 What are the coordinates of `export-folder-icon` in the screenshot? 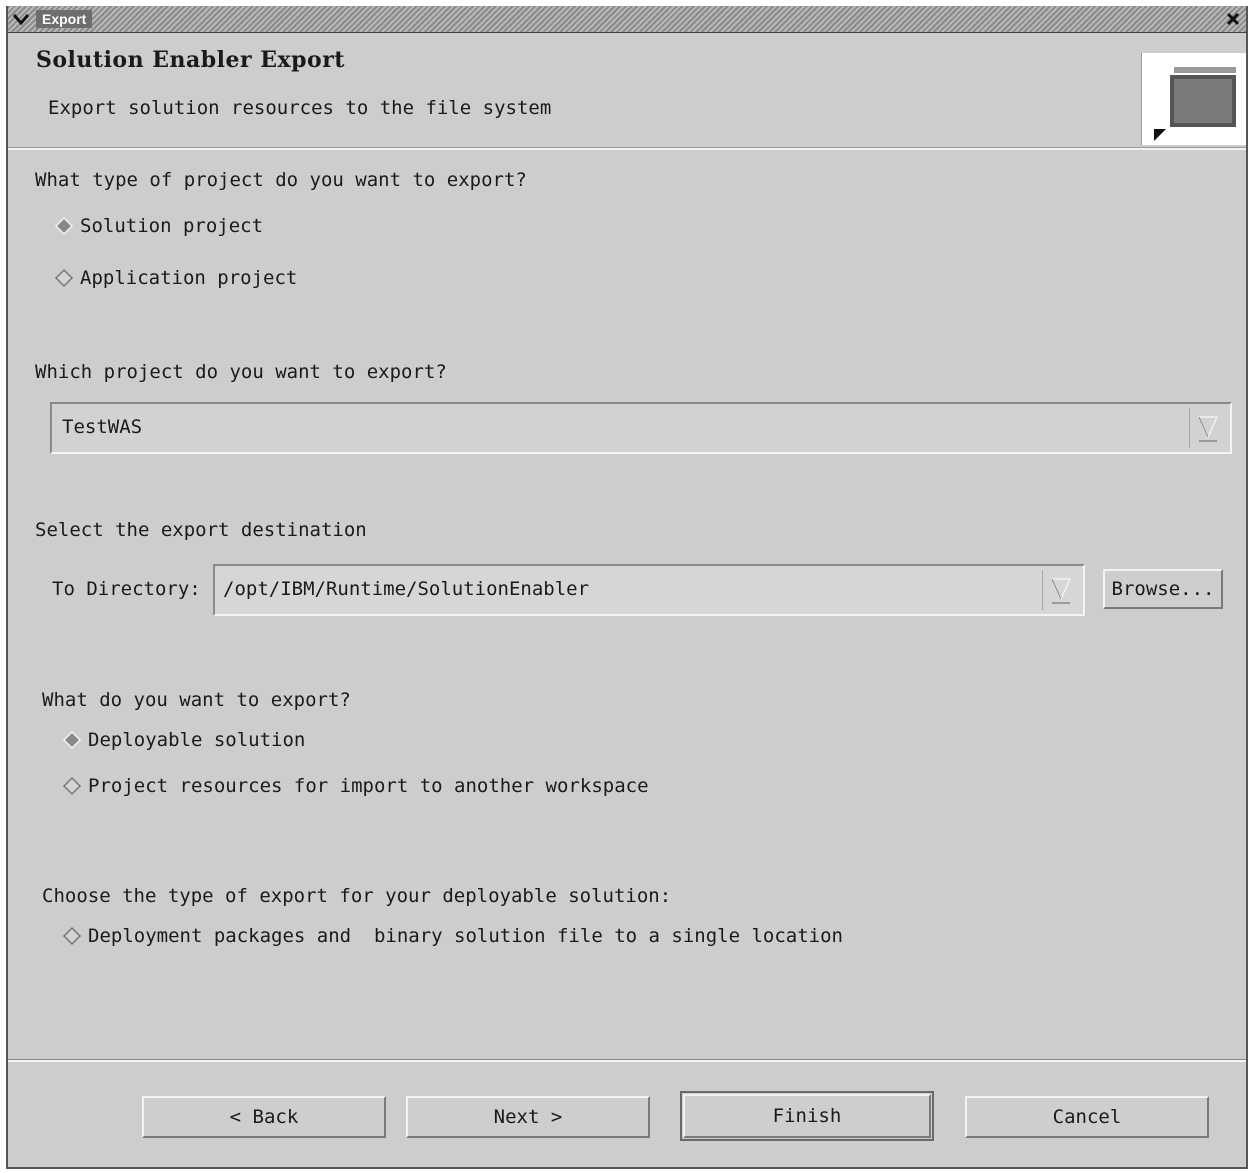 It's located at (1193, 99).